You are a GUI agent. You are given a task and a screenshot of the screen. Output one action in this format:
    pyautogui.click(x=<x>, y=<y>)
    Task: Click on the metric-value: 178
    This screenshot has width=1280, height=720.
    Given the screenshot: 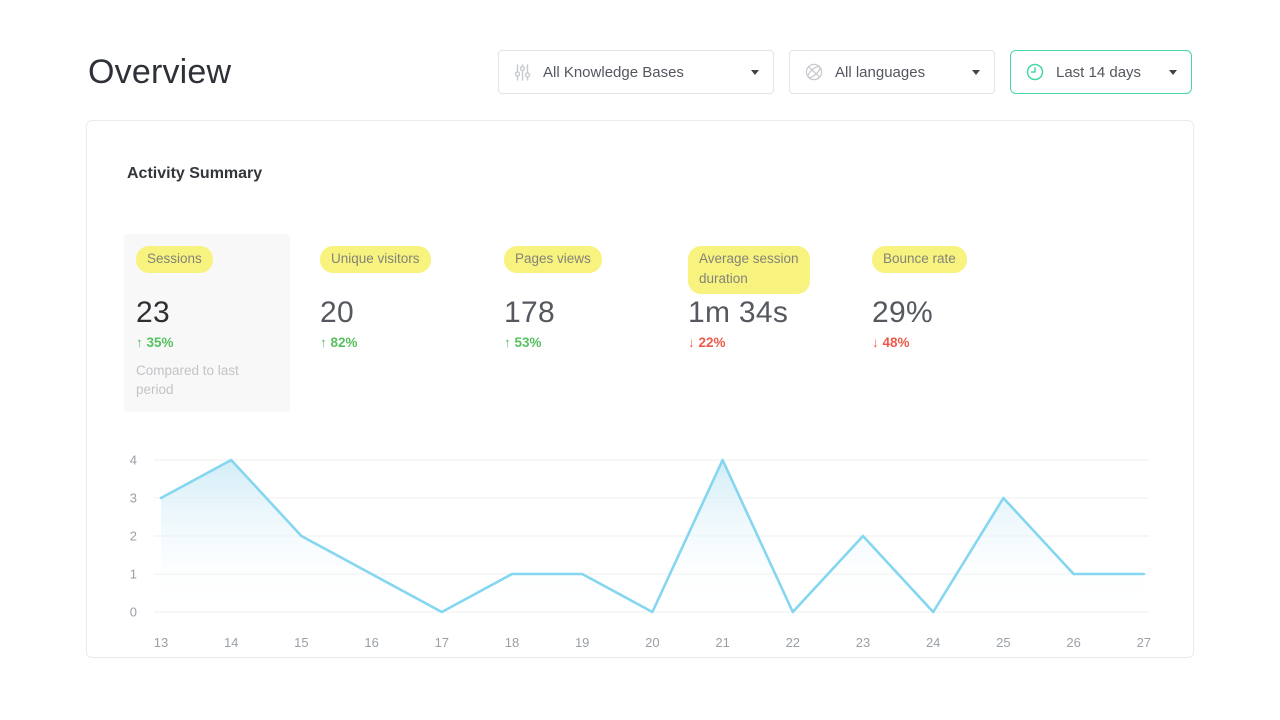 What is the action you would take?
    pyautogui.click(x=529, y=312)
    